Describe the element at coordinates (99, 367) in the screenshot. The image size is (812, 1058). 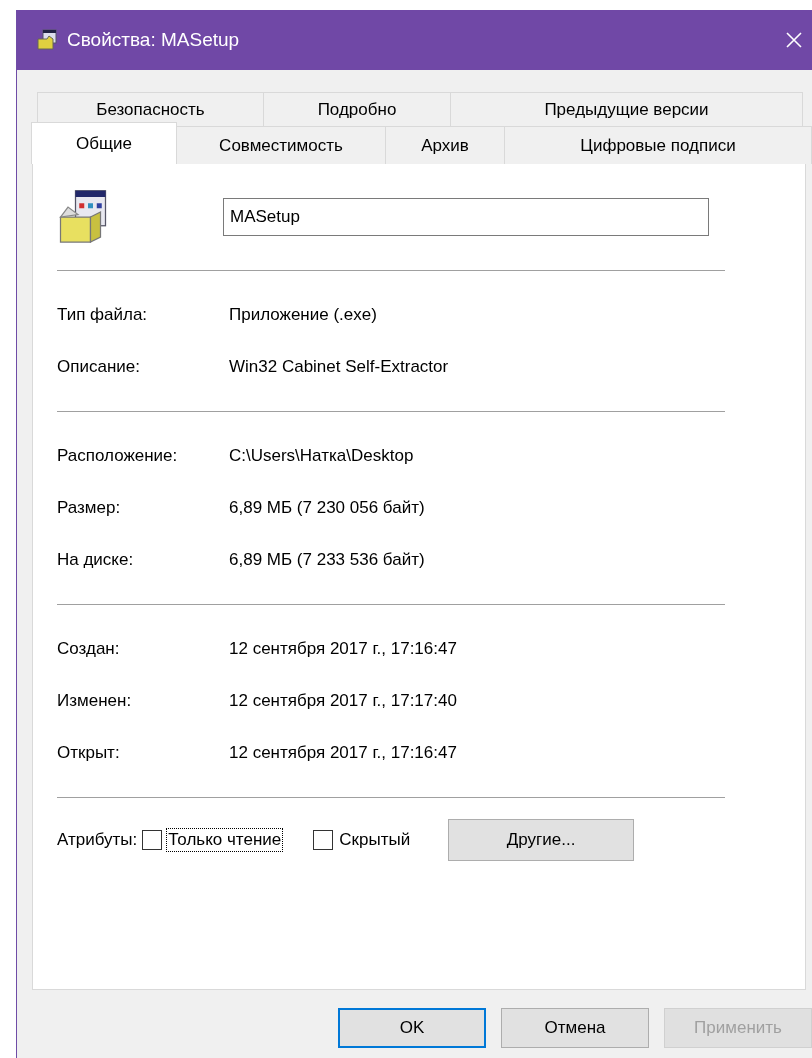
I see `property-label: Описание:` at that location.